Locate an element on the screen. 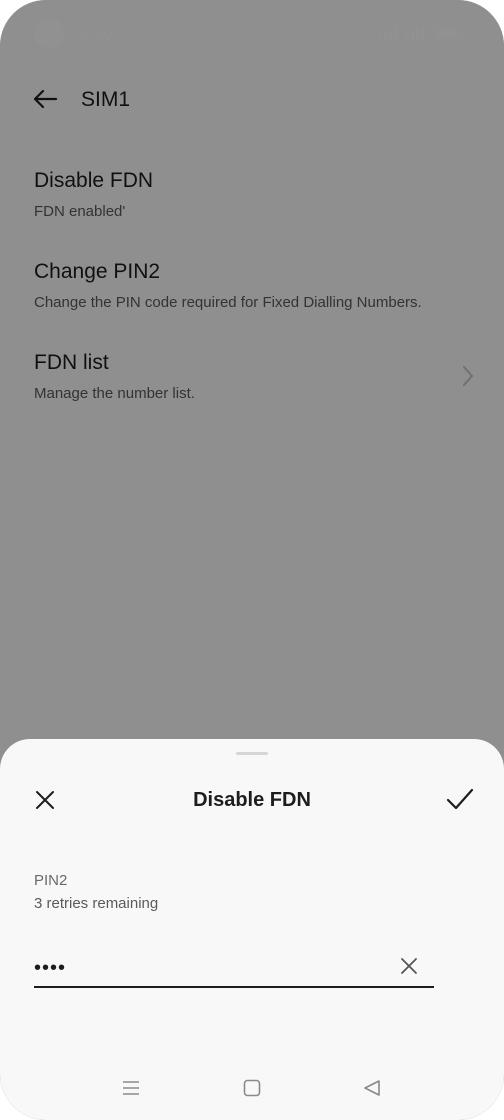  drag-handle is located at coordinates (252, 753).